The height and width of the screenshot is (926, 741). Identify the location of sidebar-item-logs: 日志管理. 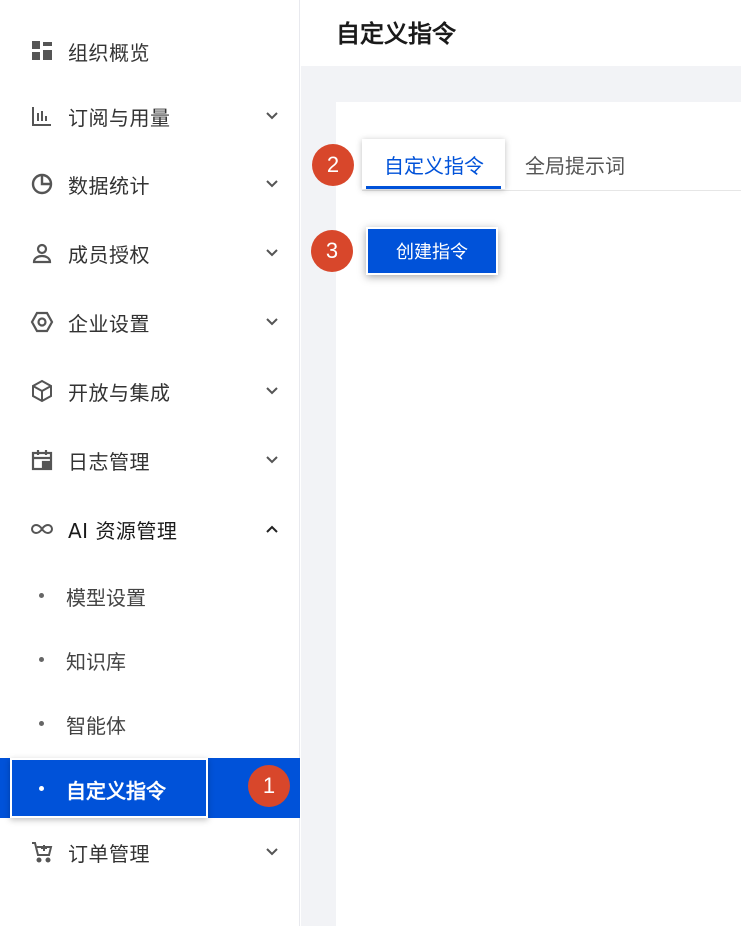
(150, 460).